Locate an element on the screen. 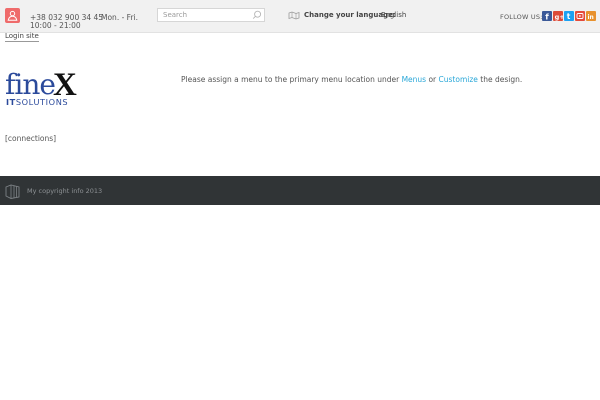 The width and height of the screenshot is (600, 400). svg-text: in is located at coordinates (591, 17).